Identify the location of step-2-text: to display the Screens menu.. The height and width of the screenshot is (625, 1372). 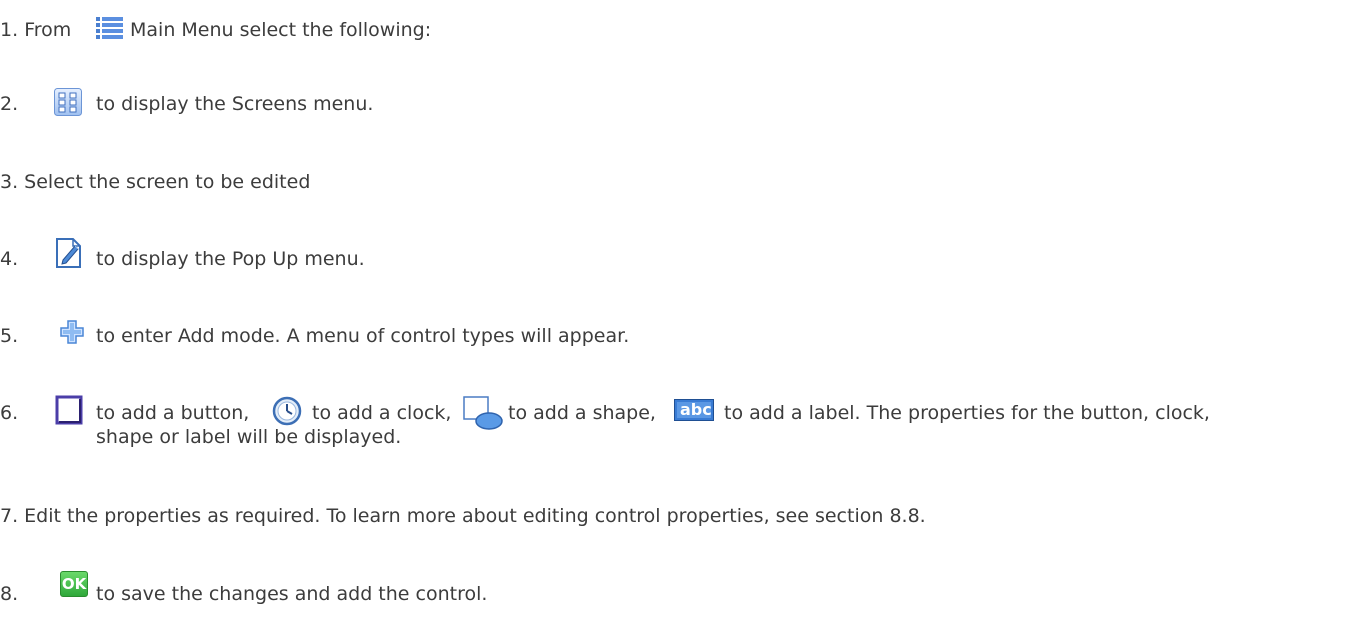
(235, 104).